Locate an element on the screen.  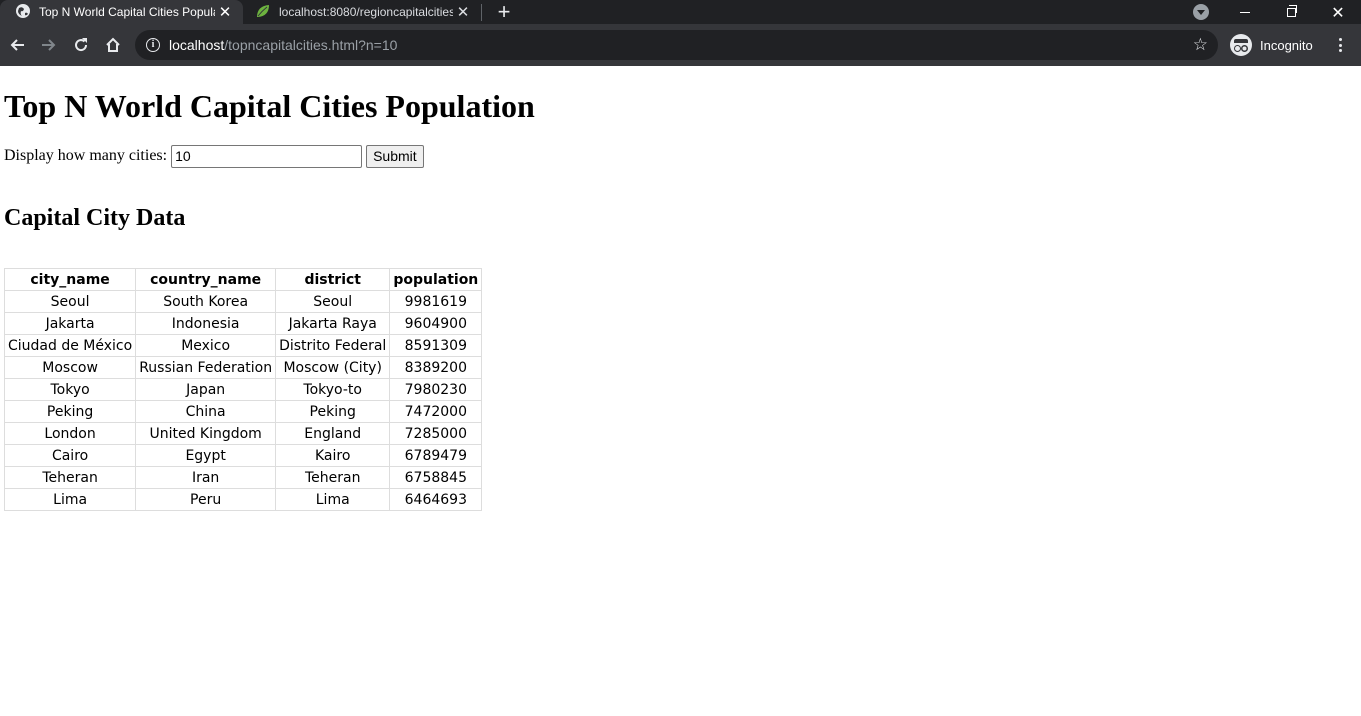
restore-button is located at coordinates (1291, 12).